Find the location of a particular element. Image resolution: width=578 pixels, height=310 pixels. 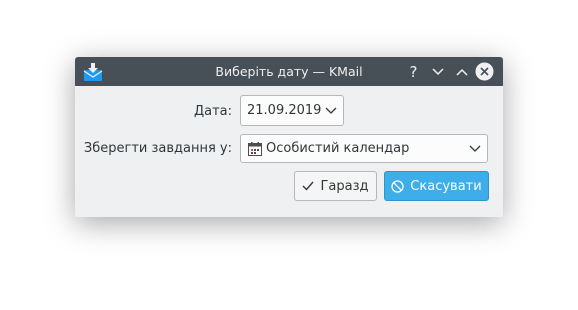

date-label: Дата: is located at coordinates (212, 111).